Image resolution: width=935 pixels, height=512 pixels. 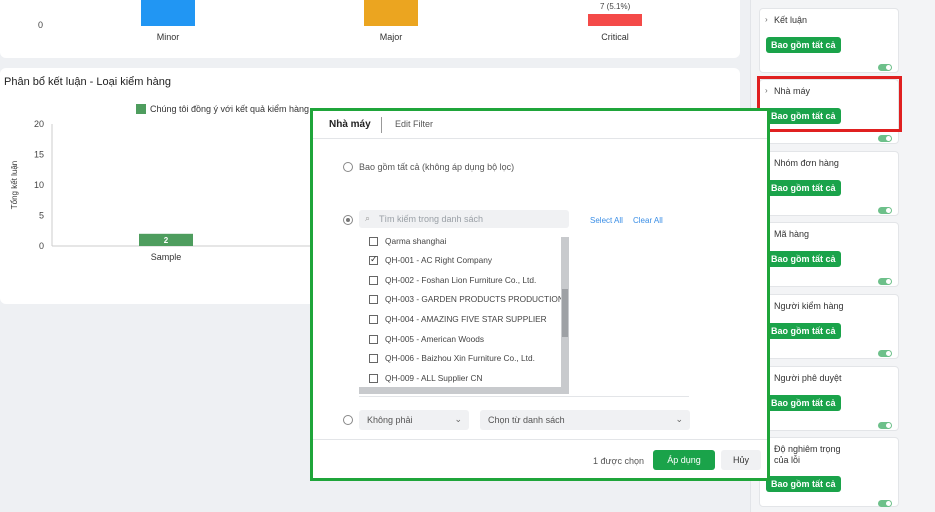 What do you see at coordinates (390, 420) in the screenshot?
I see `condition-value: Không phải` at bounding box center [390, 420].